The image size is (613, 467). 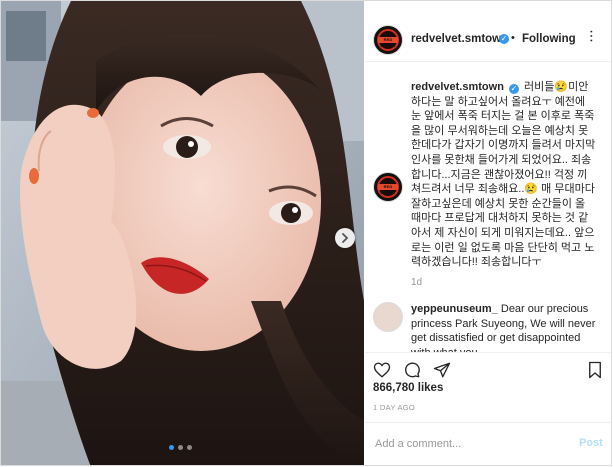 I want to click on commenter-avatar, so click(x=388, y=317).